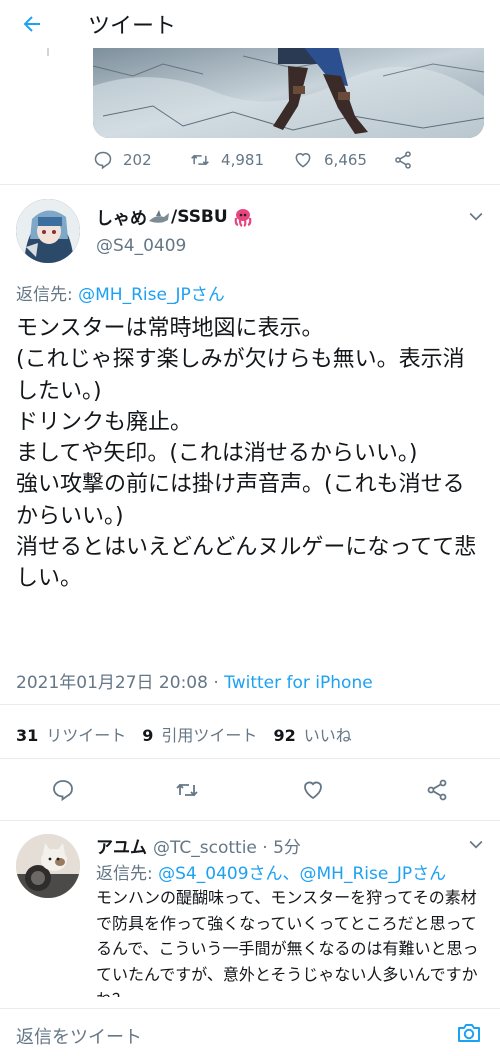 This screenshot has width=500, height=1056. I want to click on more-options-button, so click(476, 218).